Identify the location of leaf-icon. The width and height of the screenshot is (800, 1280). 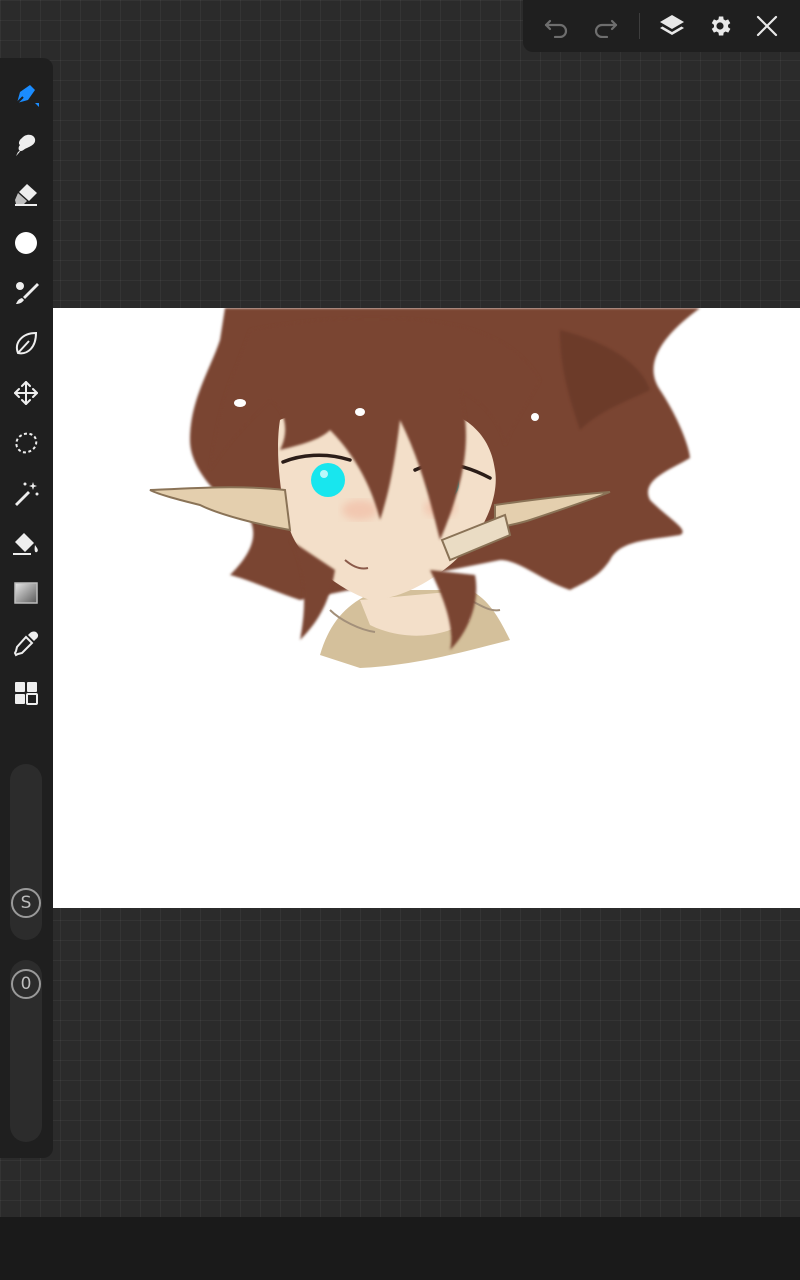
(27, 343).